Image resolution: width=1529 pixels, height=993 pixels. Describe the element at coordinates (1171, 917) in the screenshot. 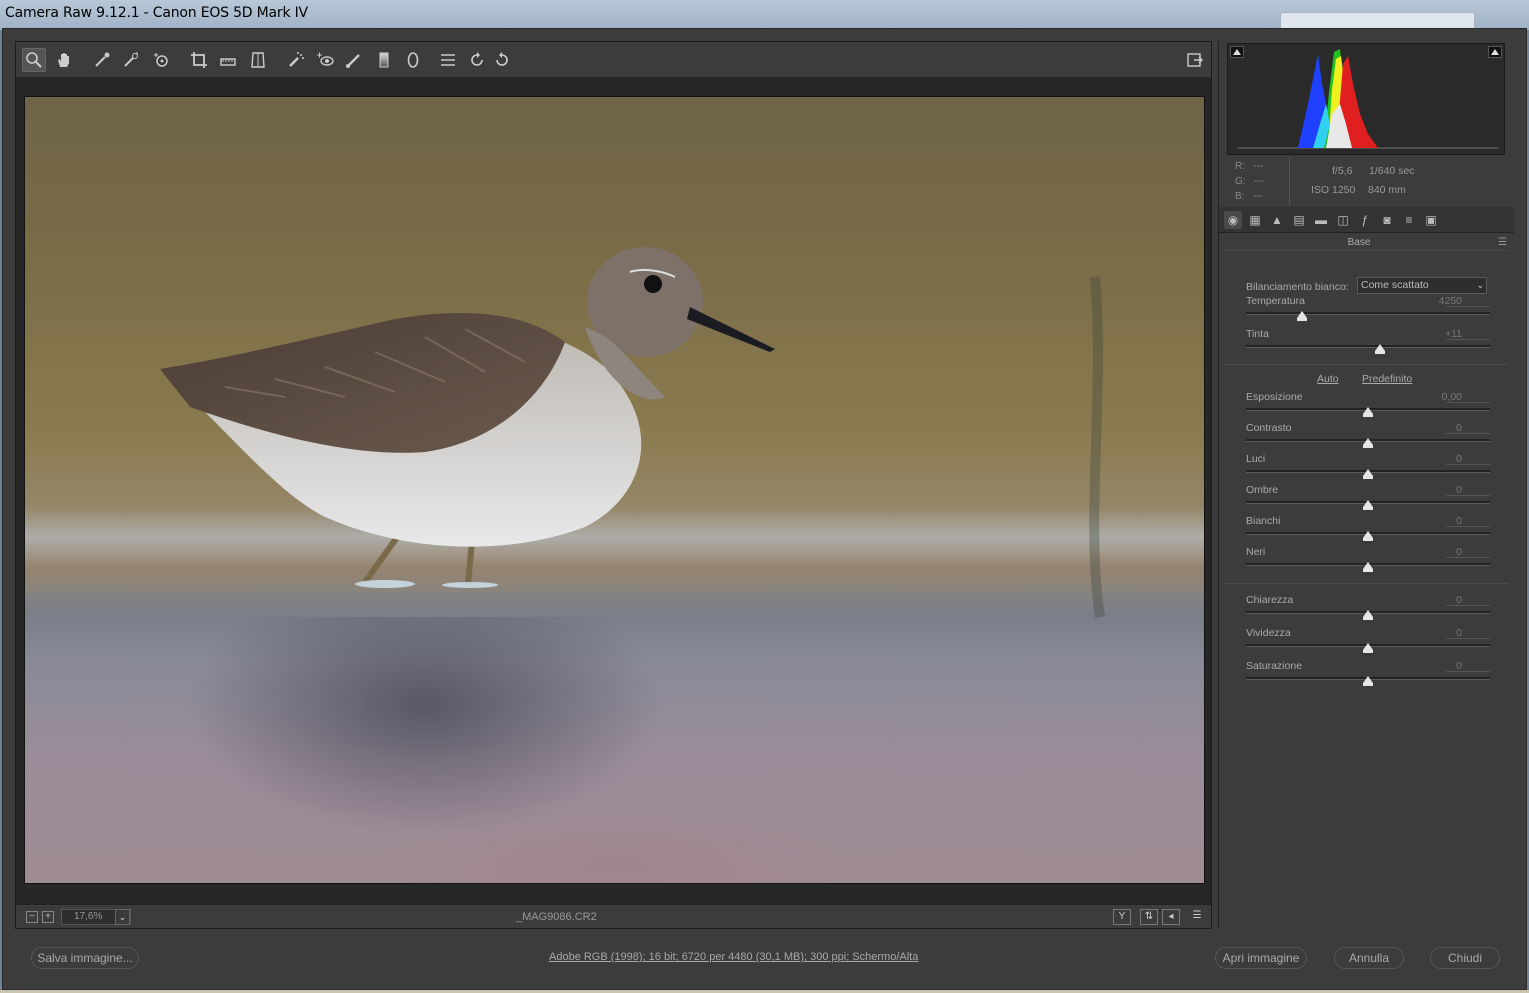

I see `copy-settings-icon: ◂` at that location.